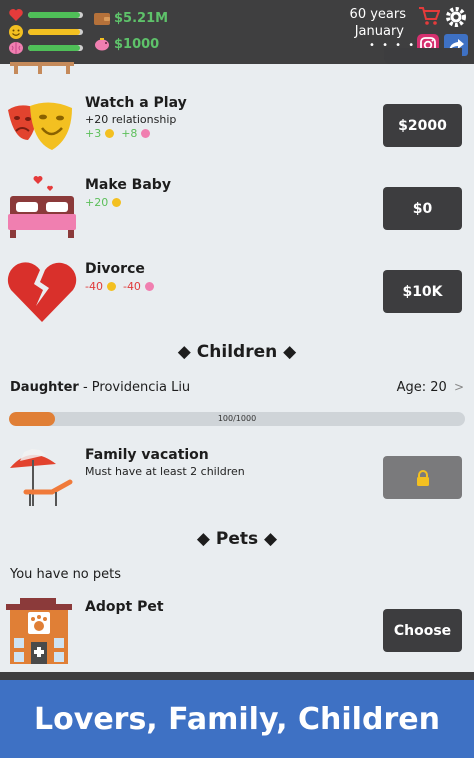  What do you see at coordinates (379, 31) in the screenshot?
I see `current-month: January` at bounding box center [379, 31].